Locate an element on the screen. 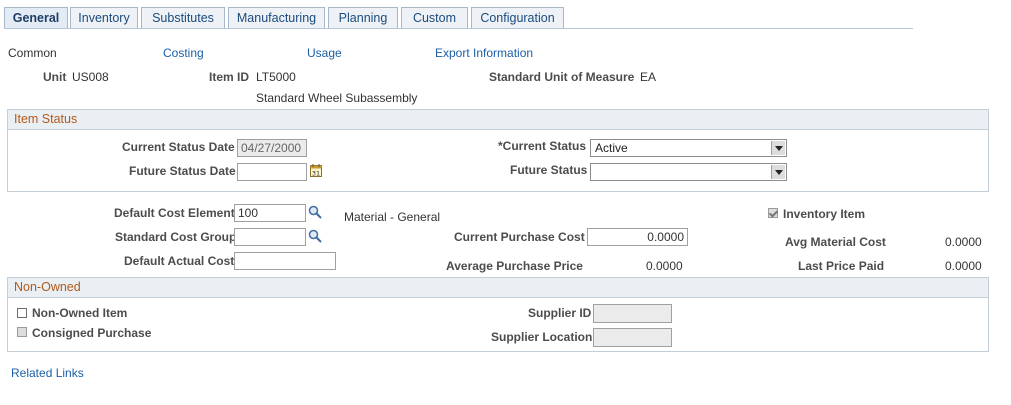 The height and width of the screenshot is (405, 1011). non-owned-item-checkbox is located at coordinates (22, 313).